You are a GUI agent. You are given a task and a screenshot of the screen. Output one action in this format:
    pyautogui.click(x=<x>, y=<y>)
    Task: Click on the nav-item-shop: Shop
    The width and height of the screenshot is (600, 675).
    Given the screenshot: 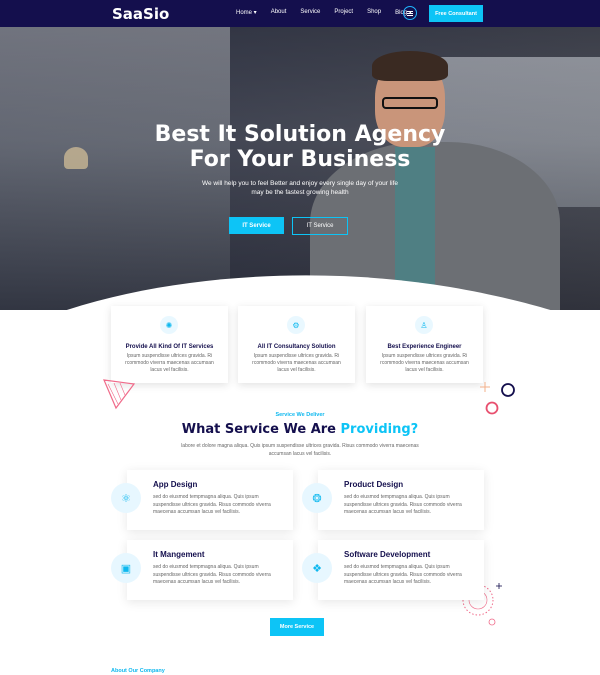 What is the action you would take?
    pyautogui.click(x=374, y=12)
    